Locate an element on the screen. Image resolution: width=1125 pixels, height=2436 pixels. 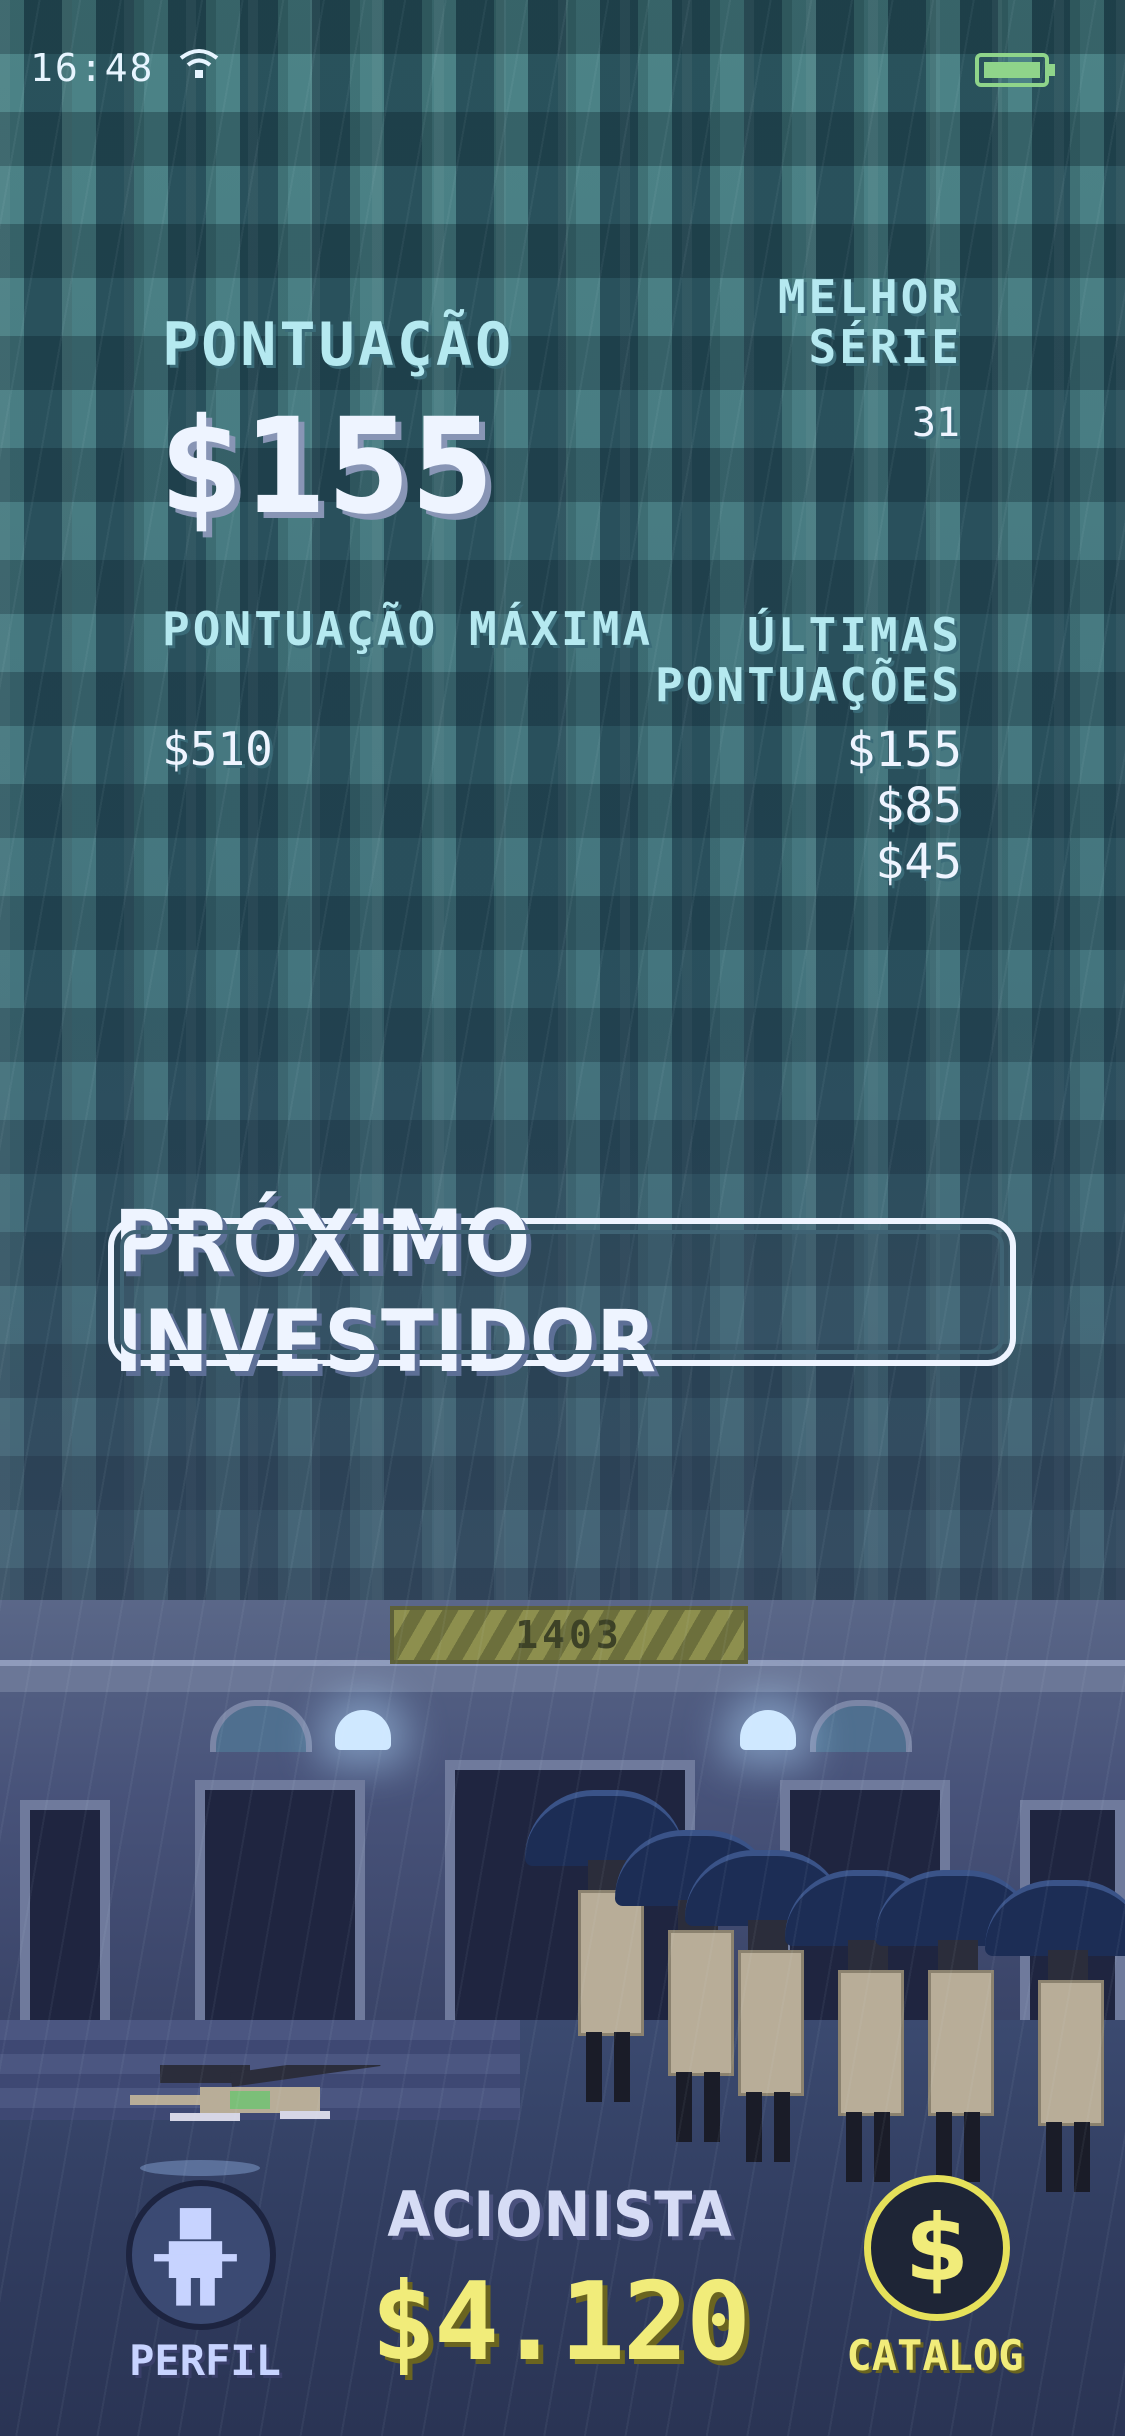
status-time: 16:48 is located at coordinates (92, 68).